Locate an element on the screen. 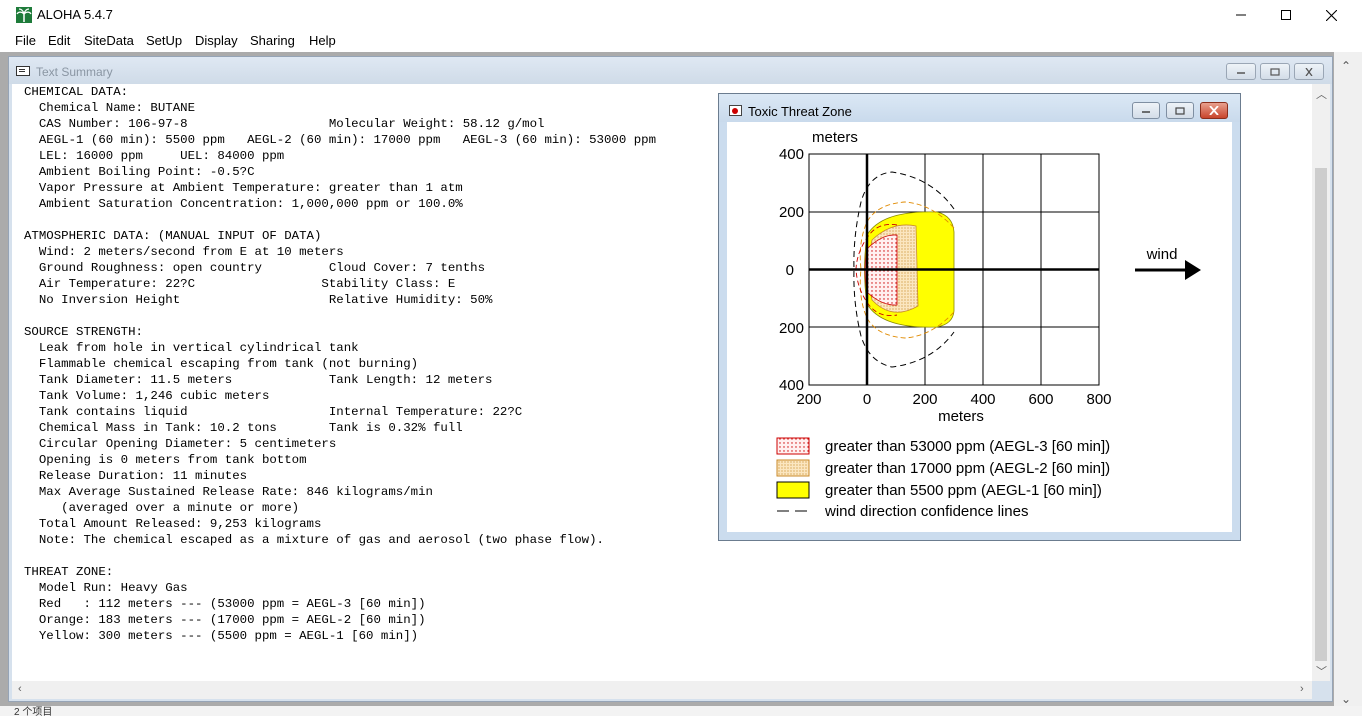 Image resolution: width=1362 pixels, height=718 pixels. menu-display: Display is located at coordinates (216, 40).